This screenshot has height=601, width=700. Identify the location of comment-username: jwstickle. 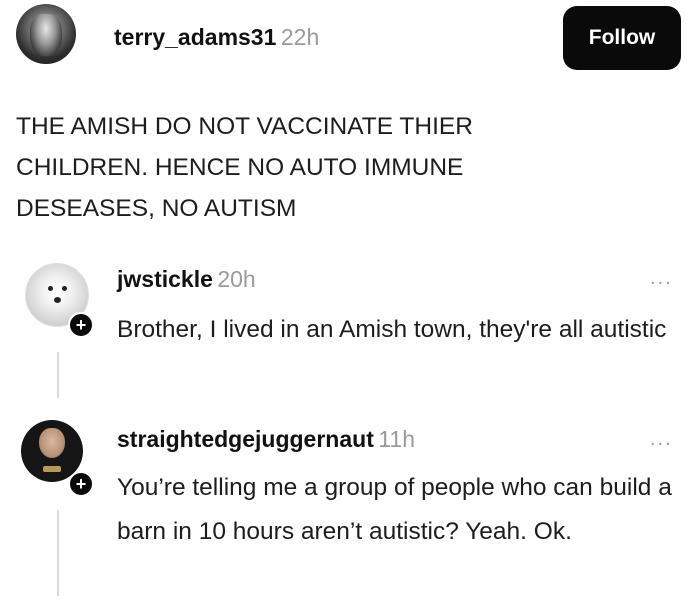
(165, 279).